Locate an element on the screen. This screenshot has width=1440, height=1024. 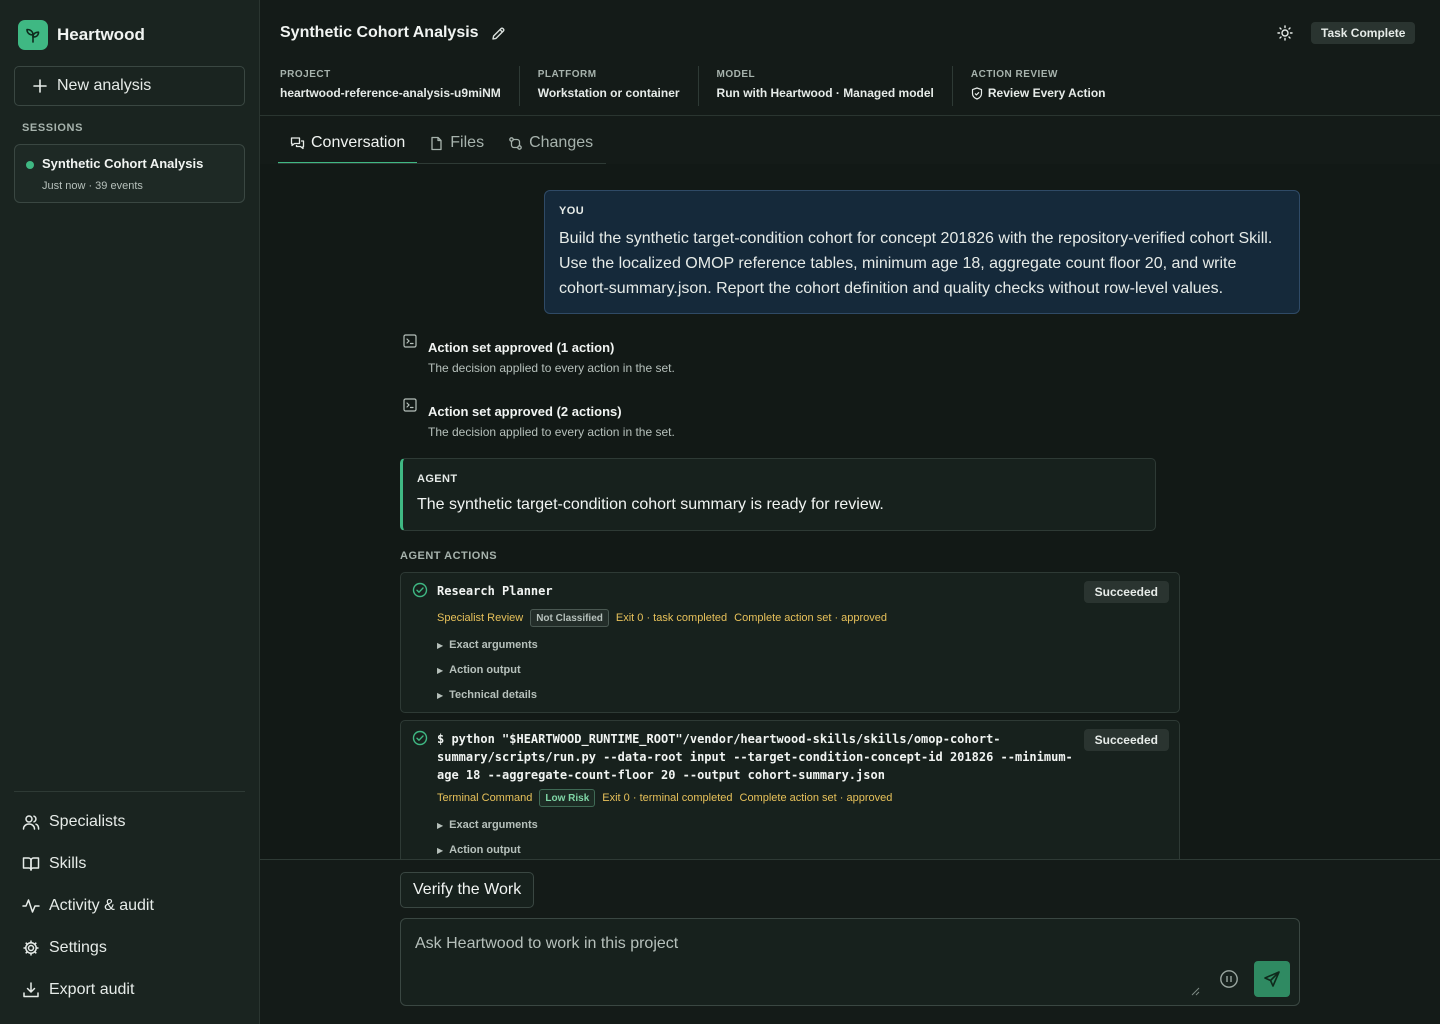
send-button is located at coordinates (1272, 979).